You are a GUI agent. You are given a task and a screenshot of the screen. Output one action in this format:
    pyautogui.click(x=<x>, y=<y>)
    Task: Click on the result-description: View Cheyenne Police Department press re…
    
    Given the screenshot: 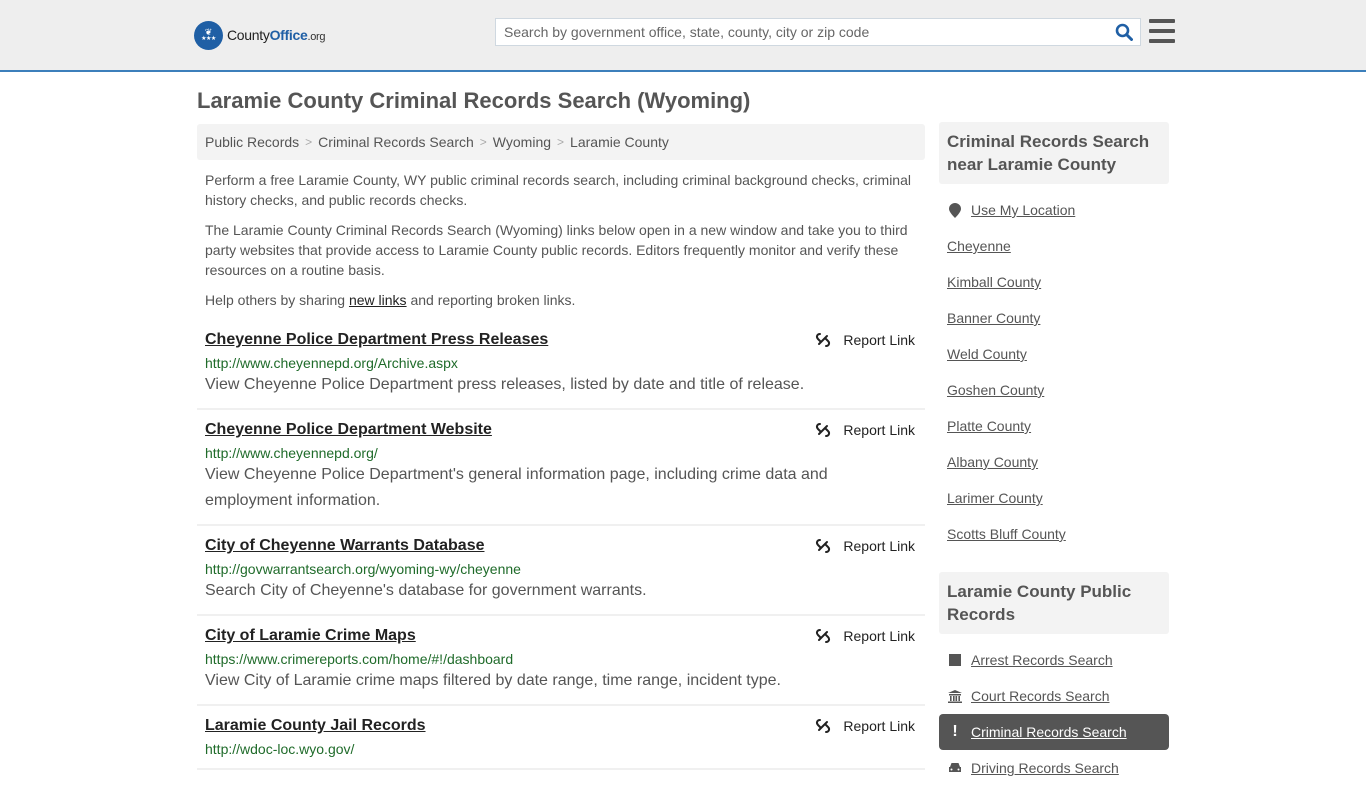 What is the action you would take?
    pyautogui.click(x=505, y=384)
    